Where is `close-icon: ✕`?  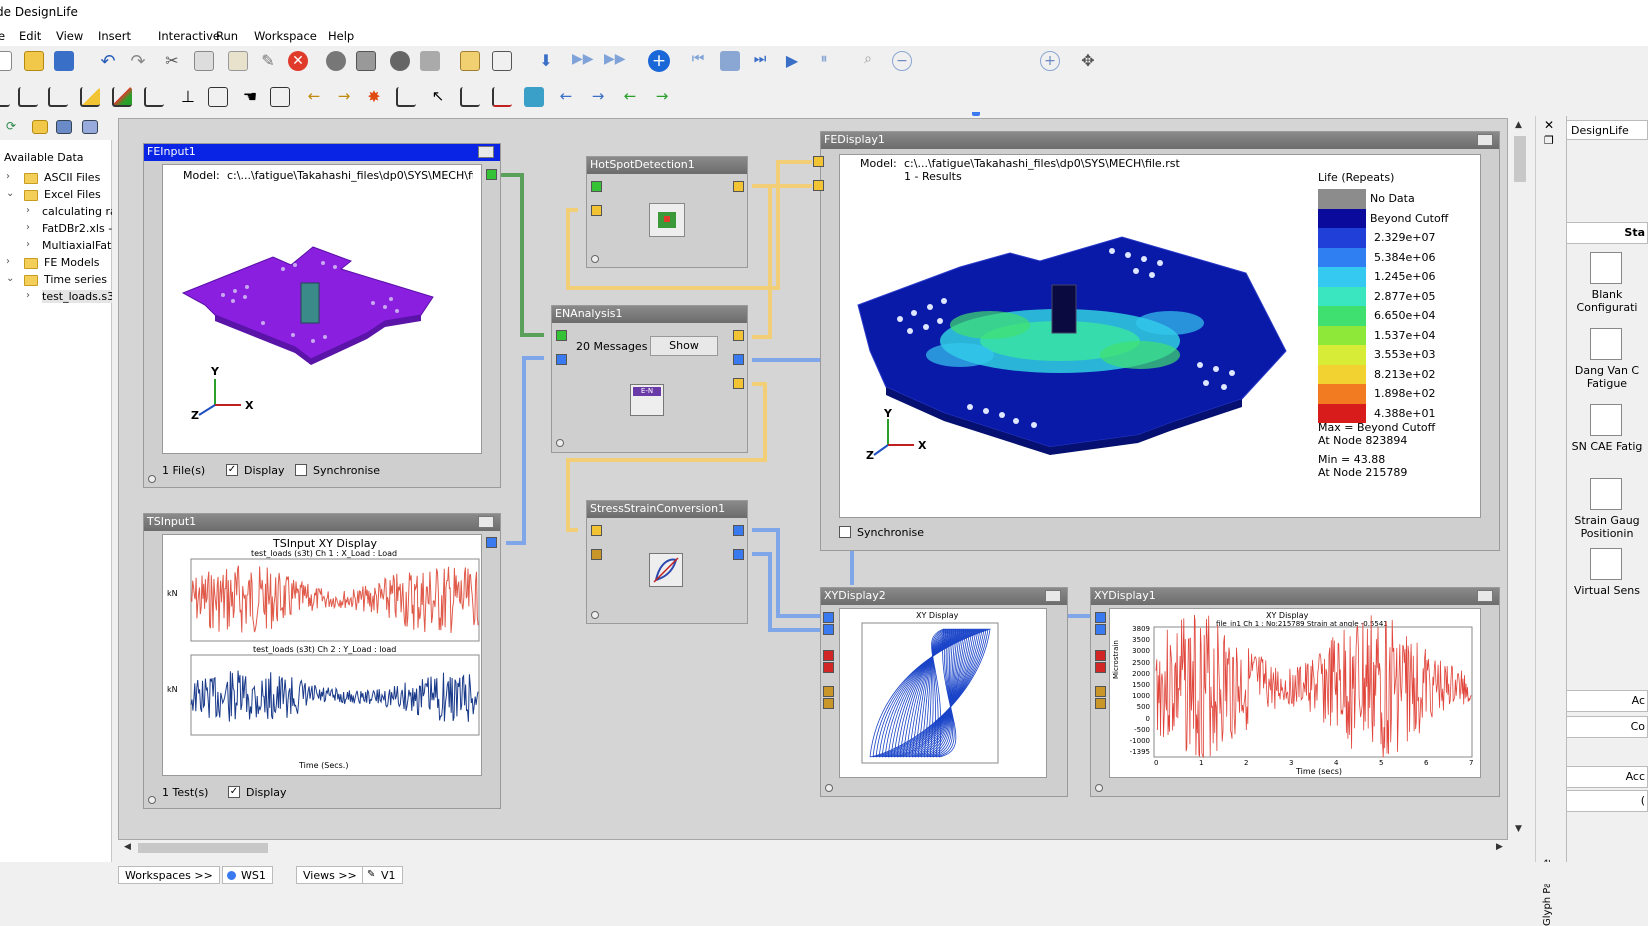
close-icon: ✕ is located at coordinates (1549, 125).